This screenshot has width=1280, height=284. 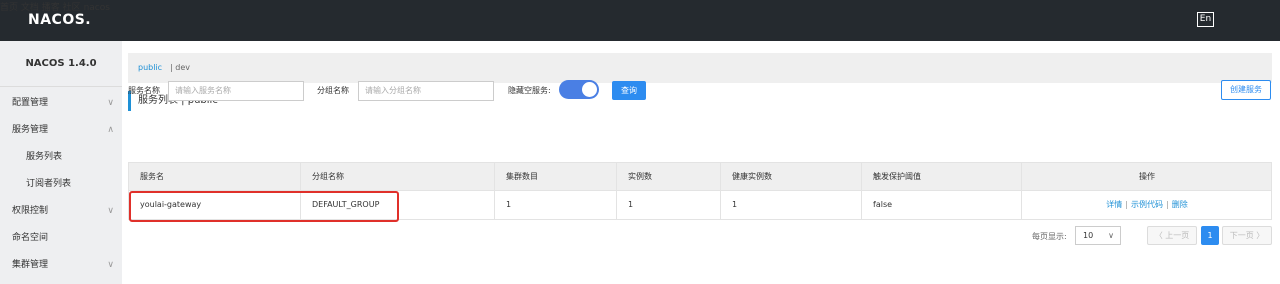 I want to click on sidebar-item-label: 服务列表, so click(x=44, y=157).